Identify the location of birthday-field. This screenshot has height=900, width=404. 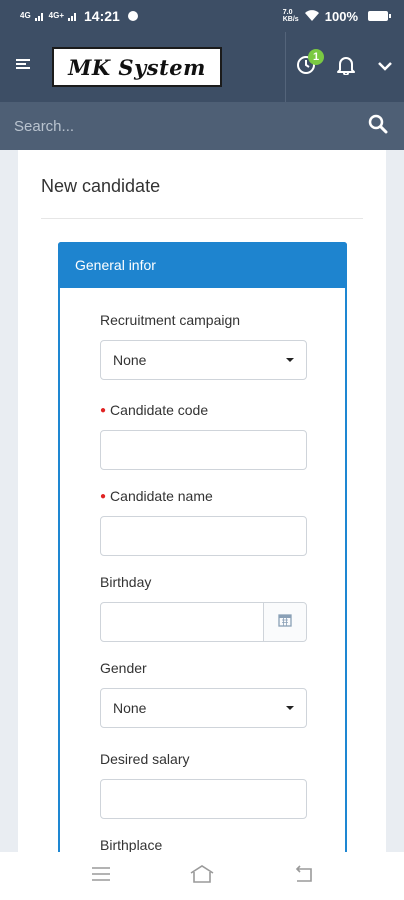
(203, 622).